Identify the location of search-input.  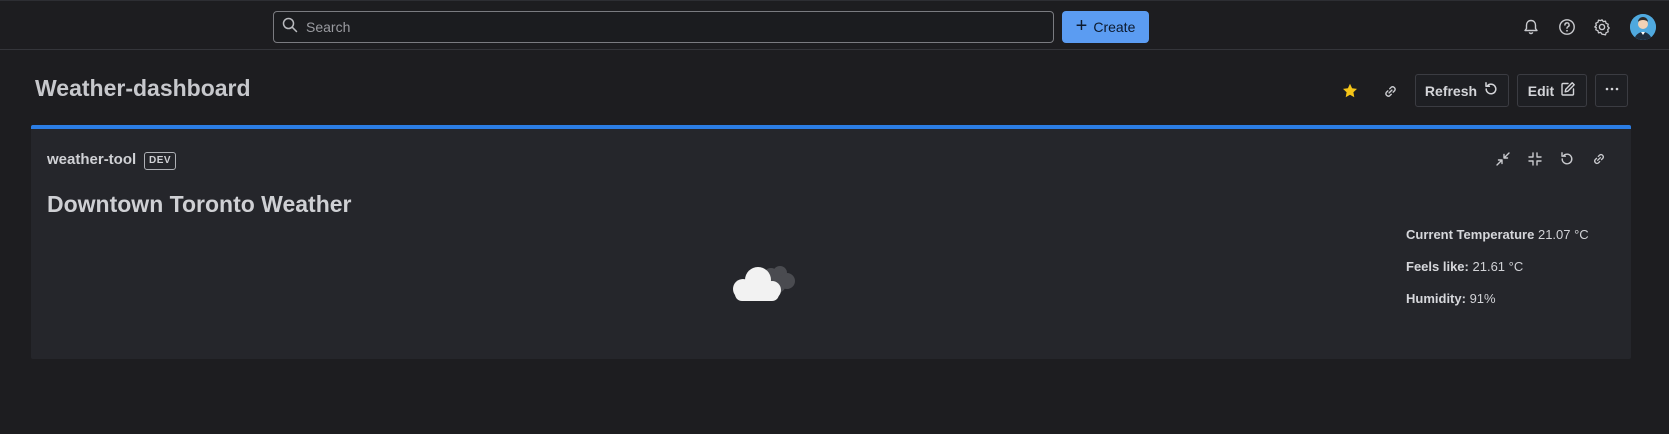
(676, 27).